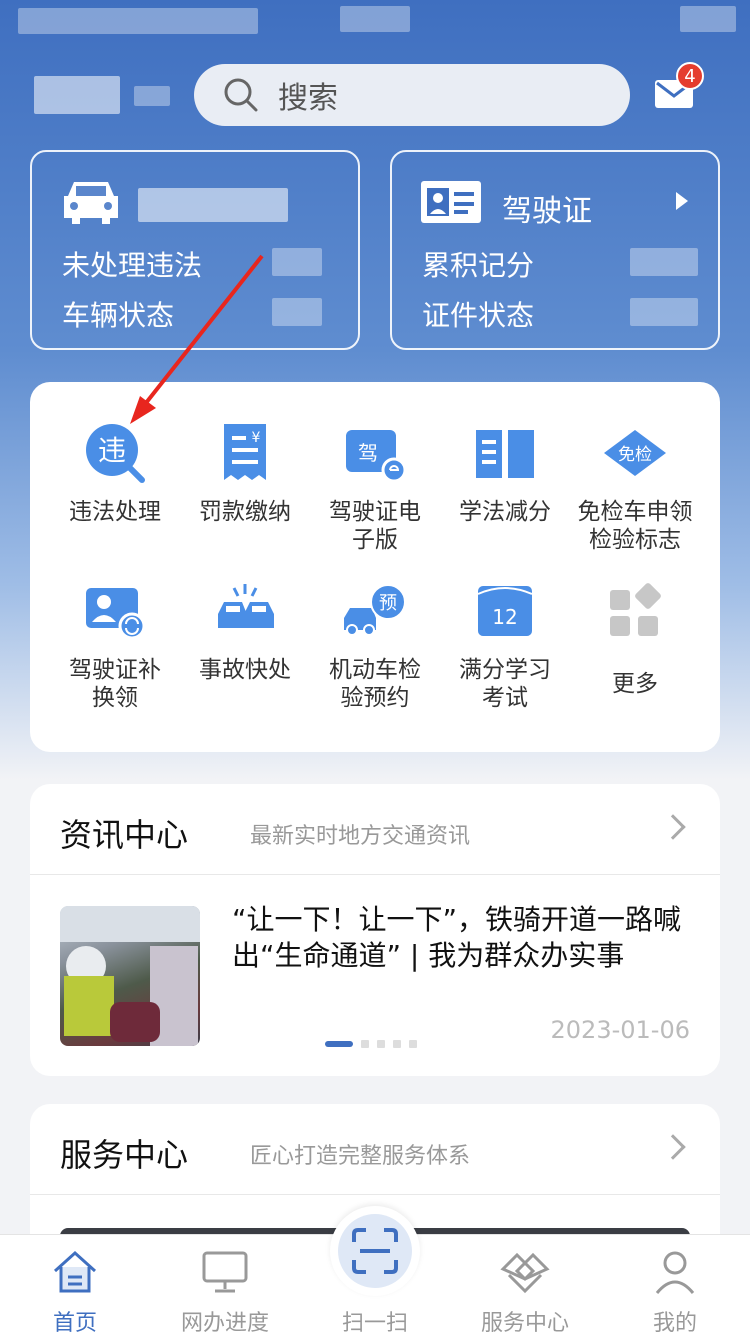  What do you see at coordinates (116, 614) in the screenshot?
I see `license-replace-icon` at bounding box center [116, 614].